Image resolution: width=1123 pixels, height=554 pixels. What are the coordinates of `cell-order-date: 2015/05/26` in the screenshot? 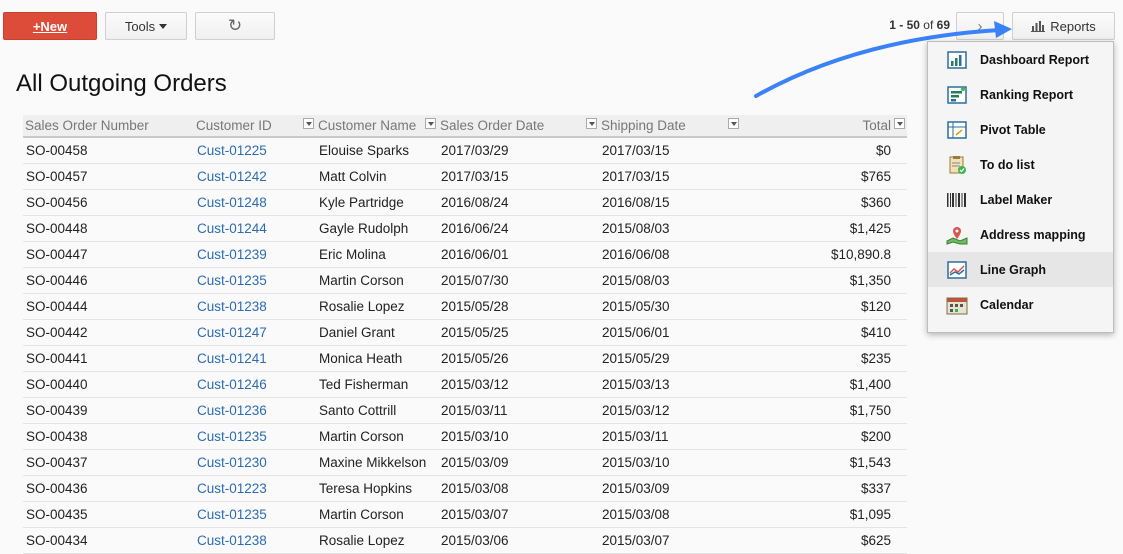 It's located at (518, 358).